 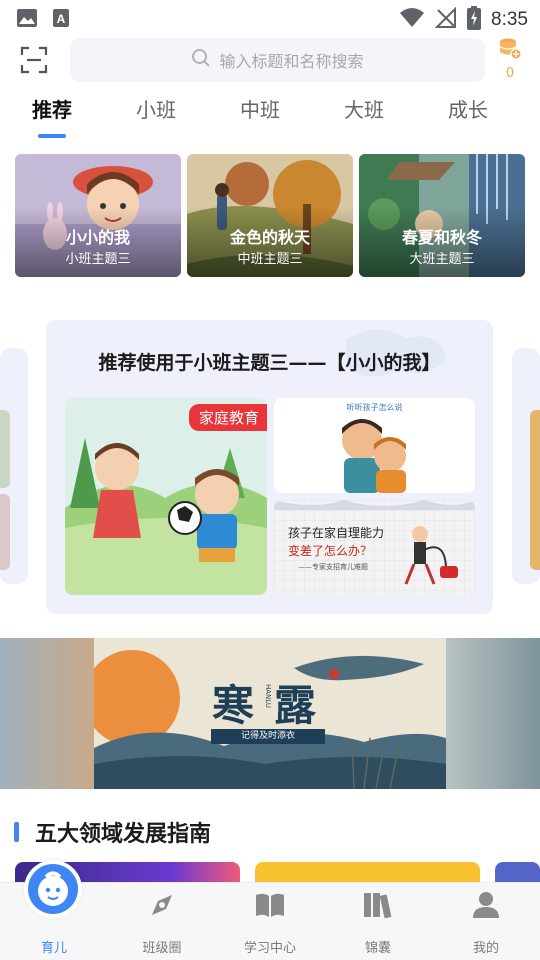 I want to click on wifi-icon, so click(x=412, y=20).